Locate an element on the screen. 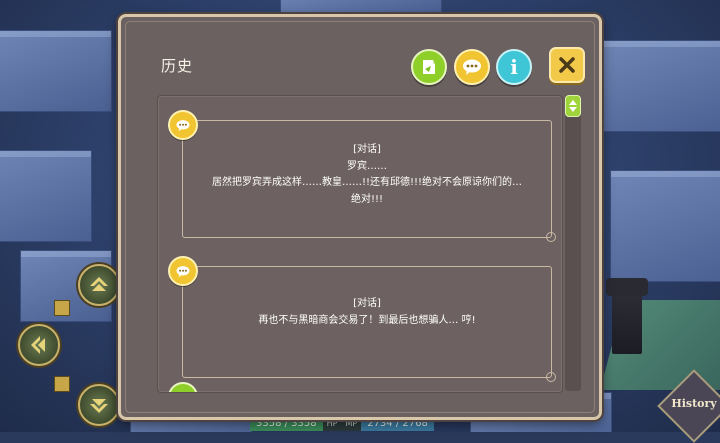 This screenshot has height=443, width=720. info-button: i is located at coordinates (514, 67).